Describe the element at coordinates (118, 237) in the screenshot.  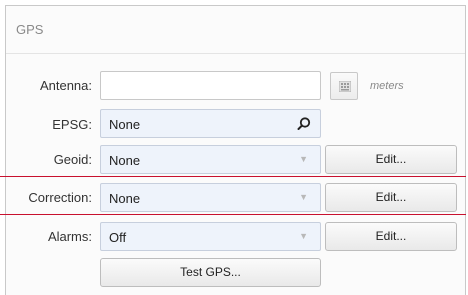
I see `alarms-value: Off` at that location.